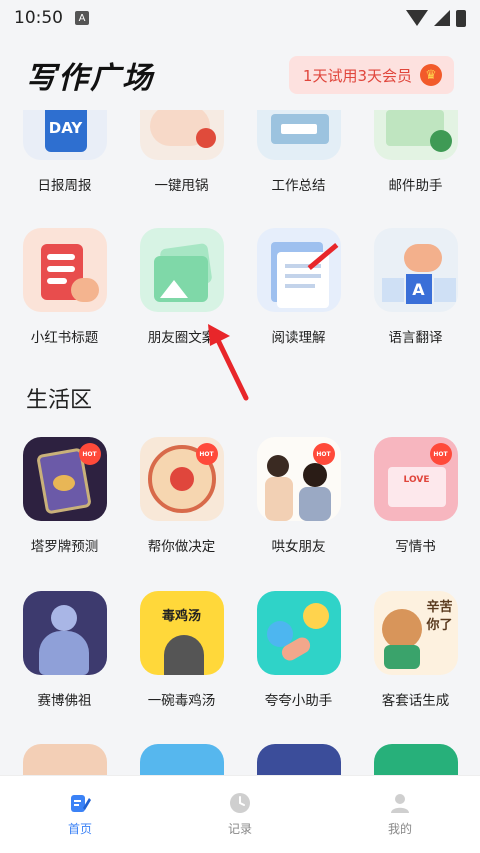  I want to click on tile-daily-report: DAY 日报周报, so click(64, 152).